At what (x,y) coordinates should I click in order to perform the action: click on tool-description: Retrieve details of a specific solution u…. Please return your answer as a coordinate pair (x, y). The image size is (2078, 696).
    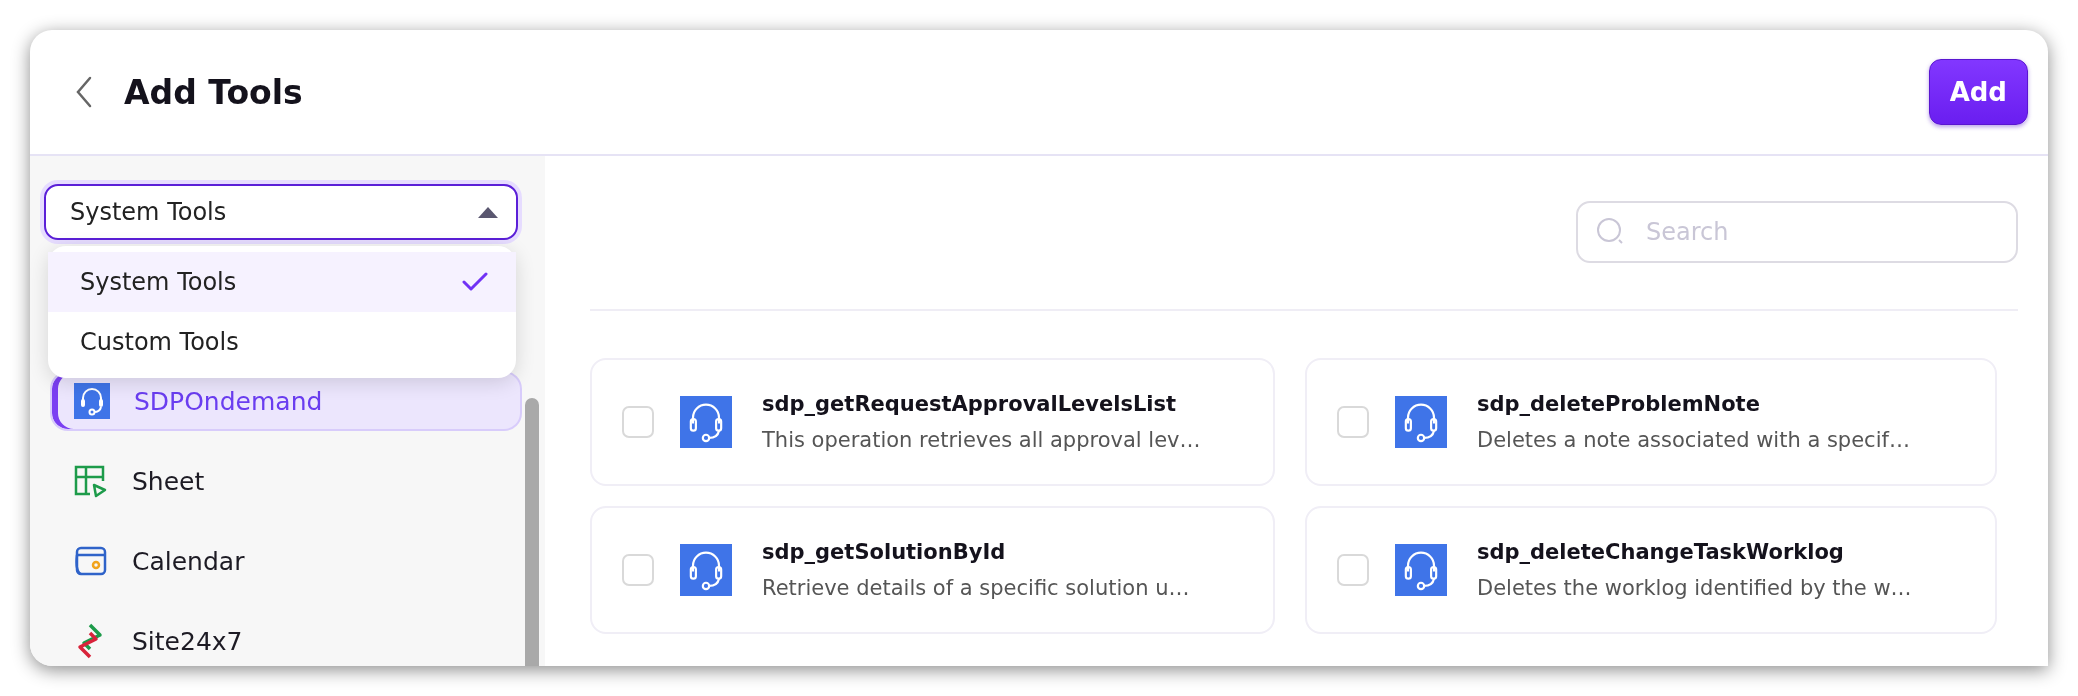
    Looking at the image, I should click on (976, 588).